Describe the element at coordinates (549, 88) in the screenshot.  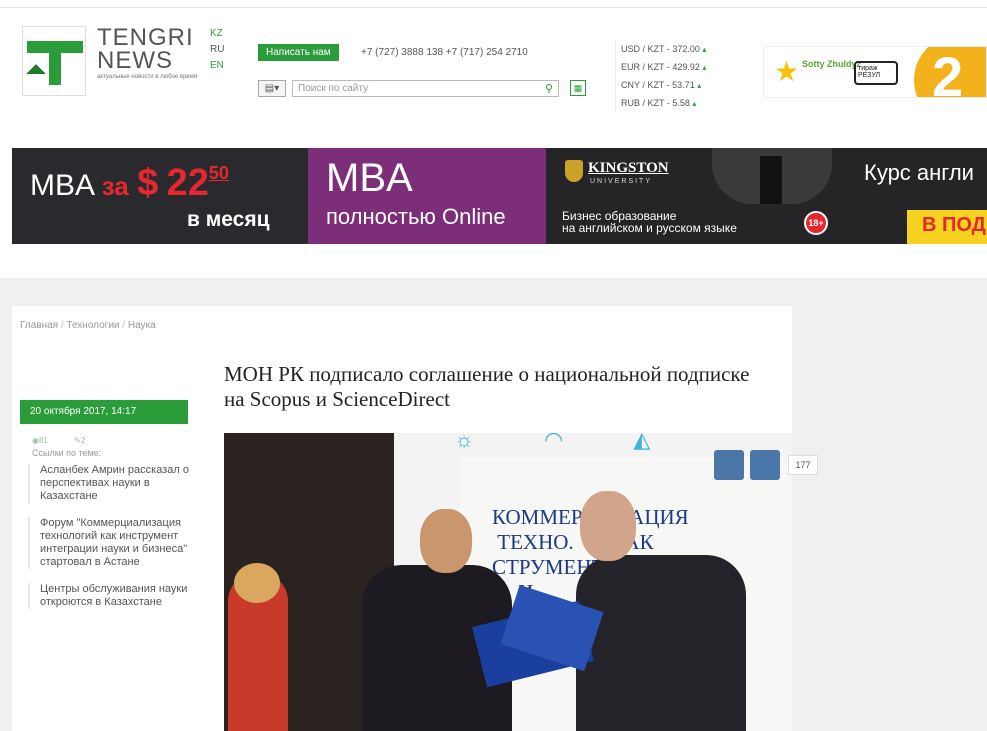
I see `search-icon: ⚲` at that location.